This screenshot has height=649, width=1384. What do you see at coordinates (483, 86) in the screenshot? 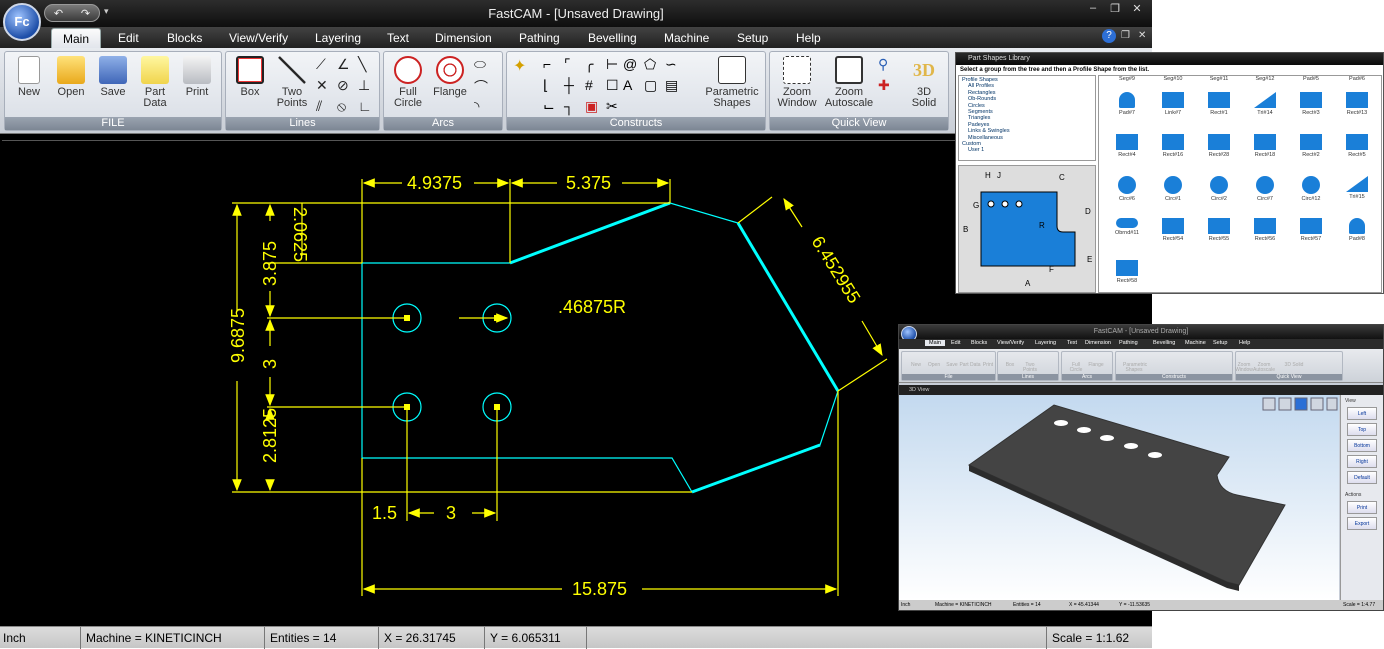
I see `arc-tool-icon: ⌒` at bounding box center [483, 86].